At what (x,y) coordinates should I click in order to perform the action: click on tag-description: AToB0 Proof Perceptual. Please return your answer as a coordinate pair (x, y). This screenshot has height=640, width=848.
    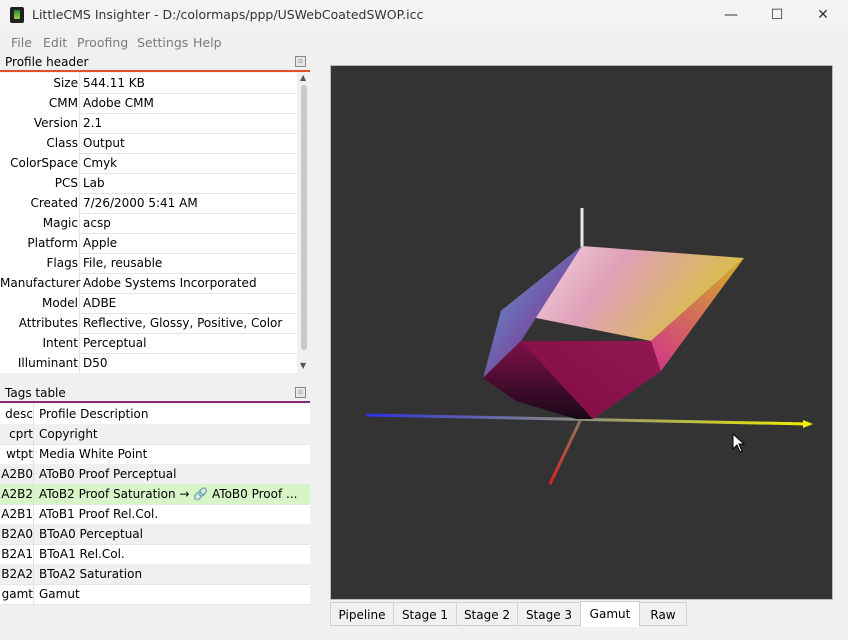
    Looking at the image, I should click on (108, 474).